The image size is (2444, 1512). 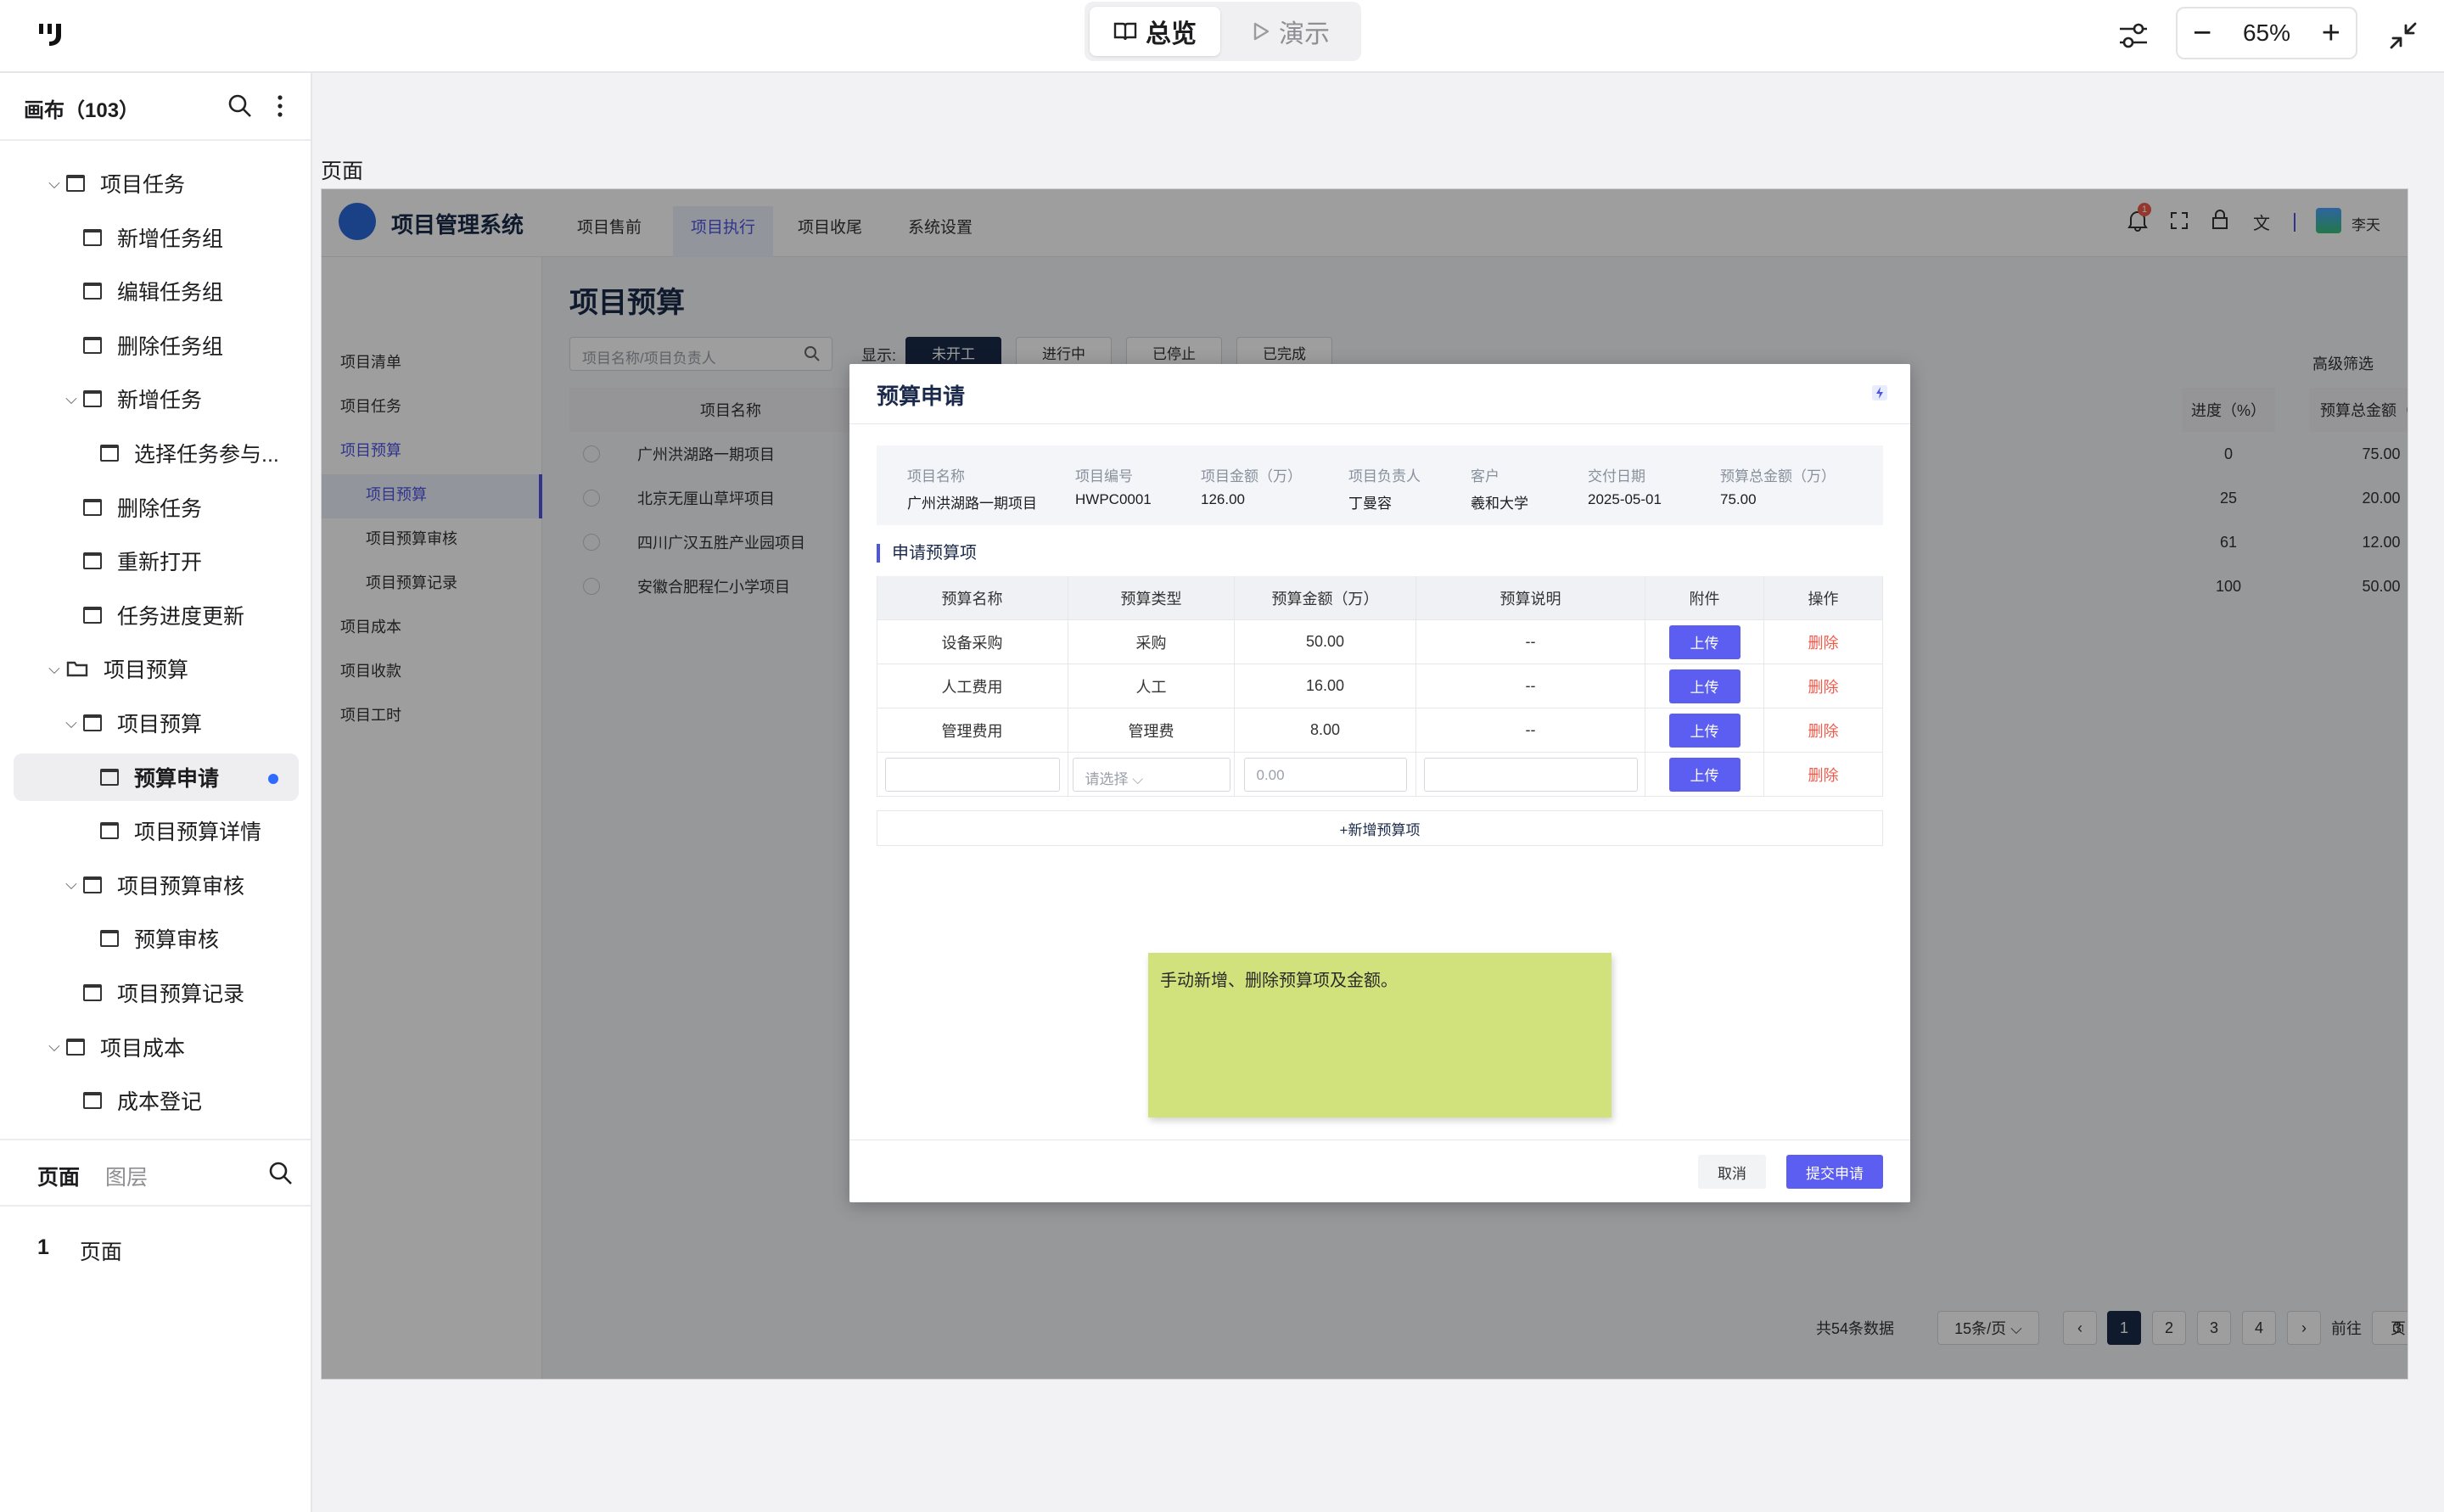 I want to click on settings-sliders-icon, so click(x=2133, y=36).